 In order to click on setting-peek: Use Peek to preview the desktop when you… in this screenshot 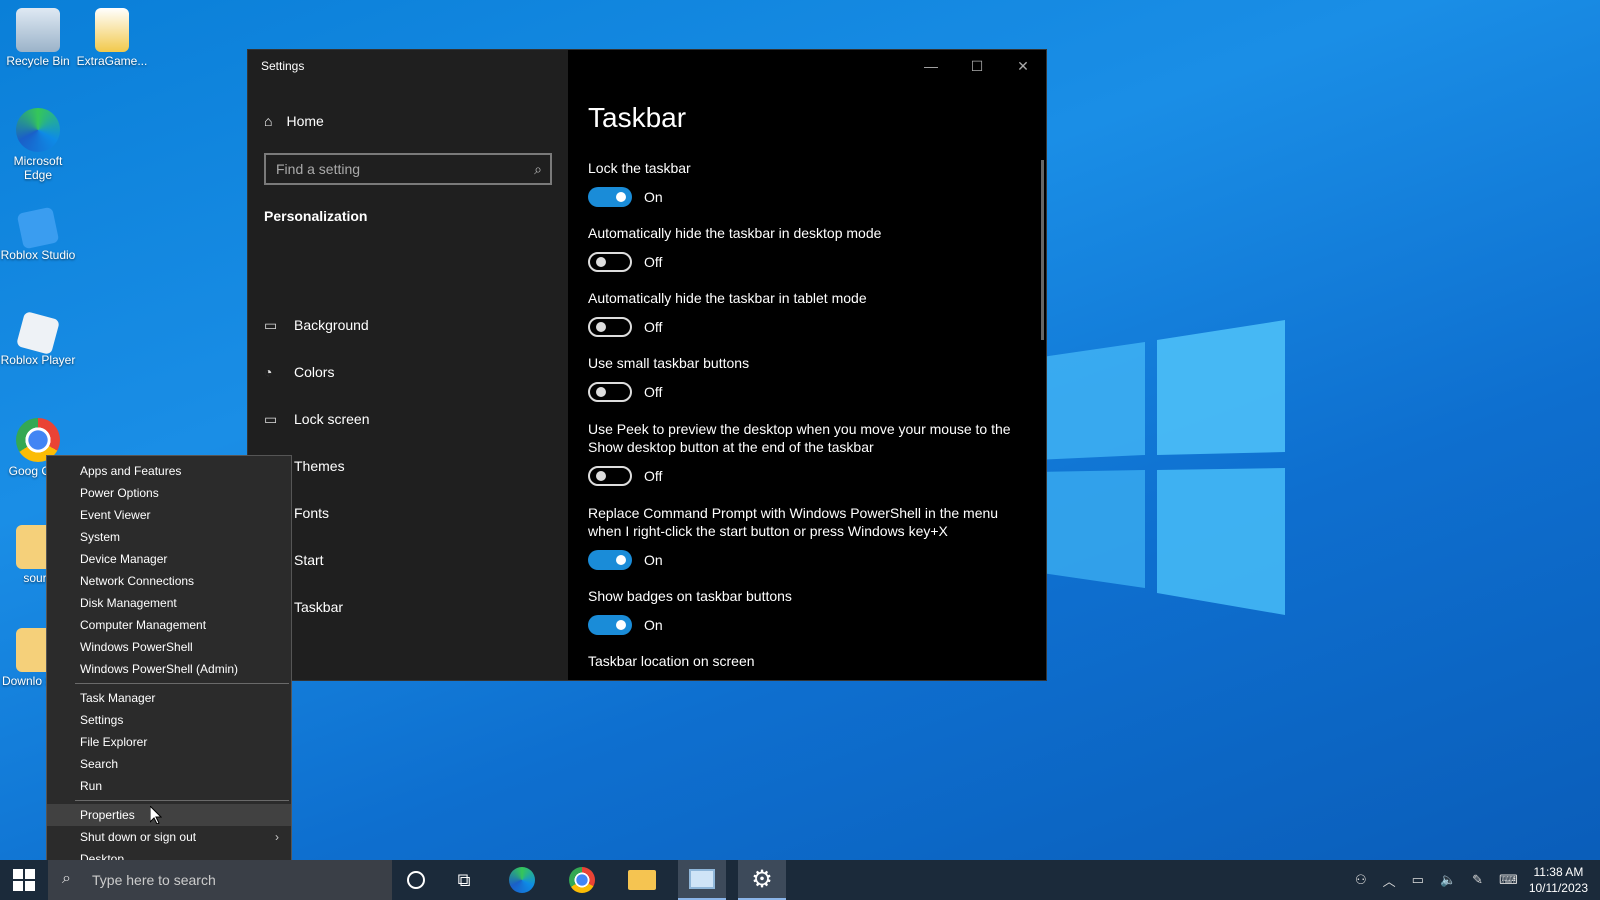, I will do `click(799, 453)`.